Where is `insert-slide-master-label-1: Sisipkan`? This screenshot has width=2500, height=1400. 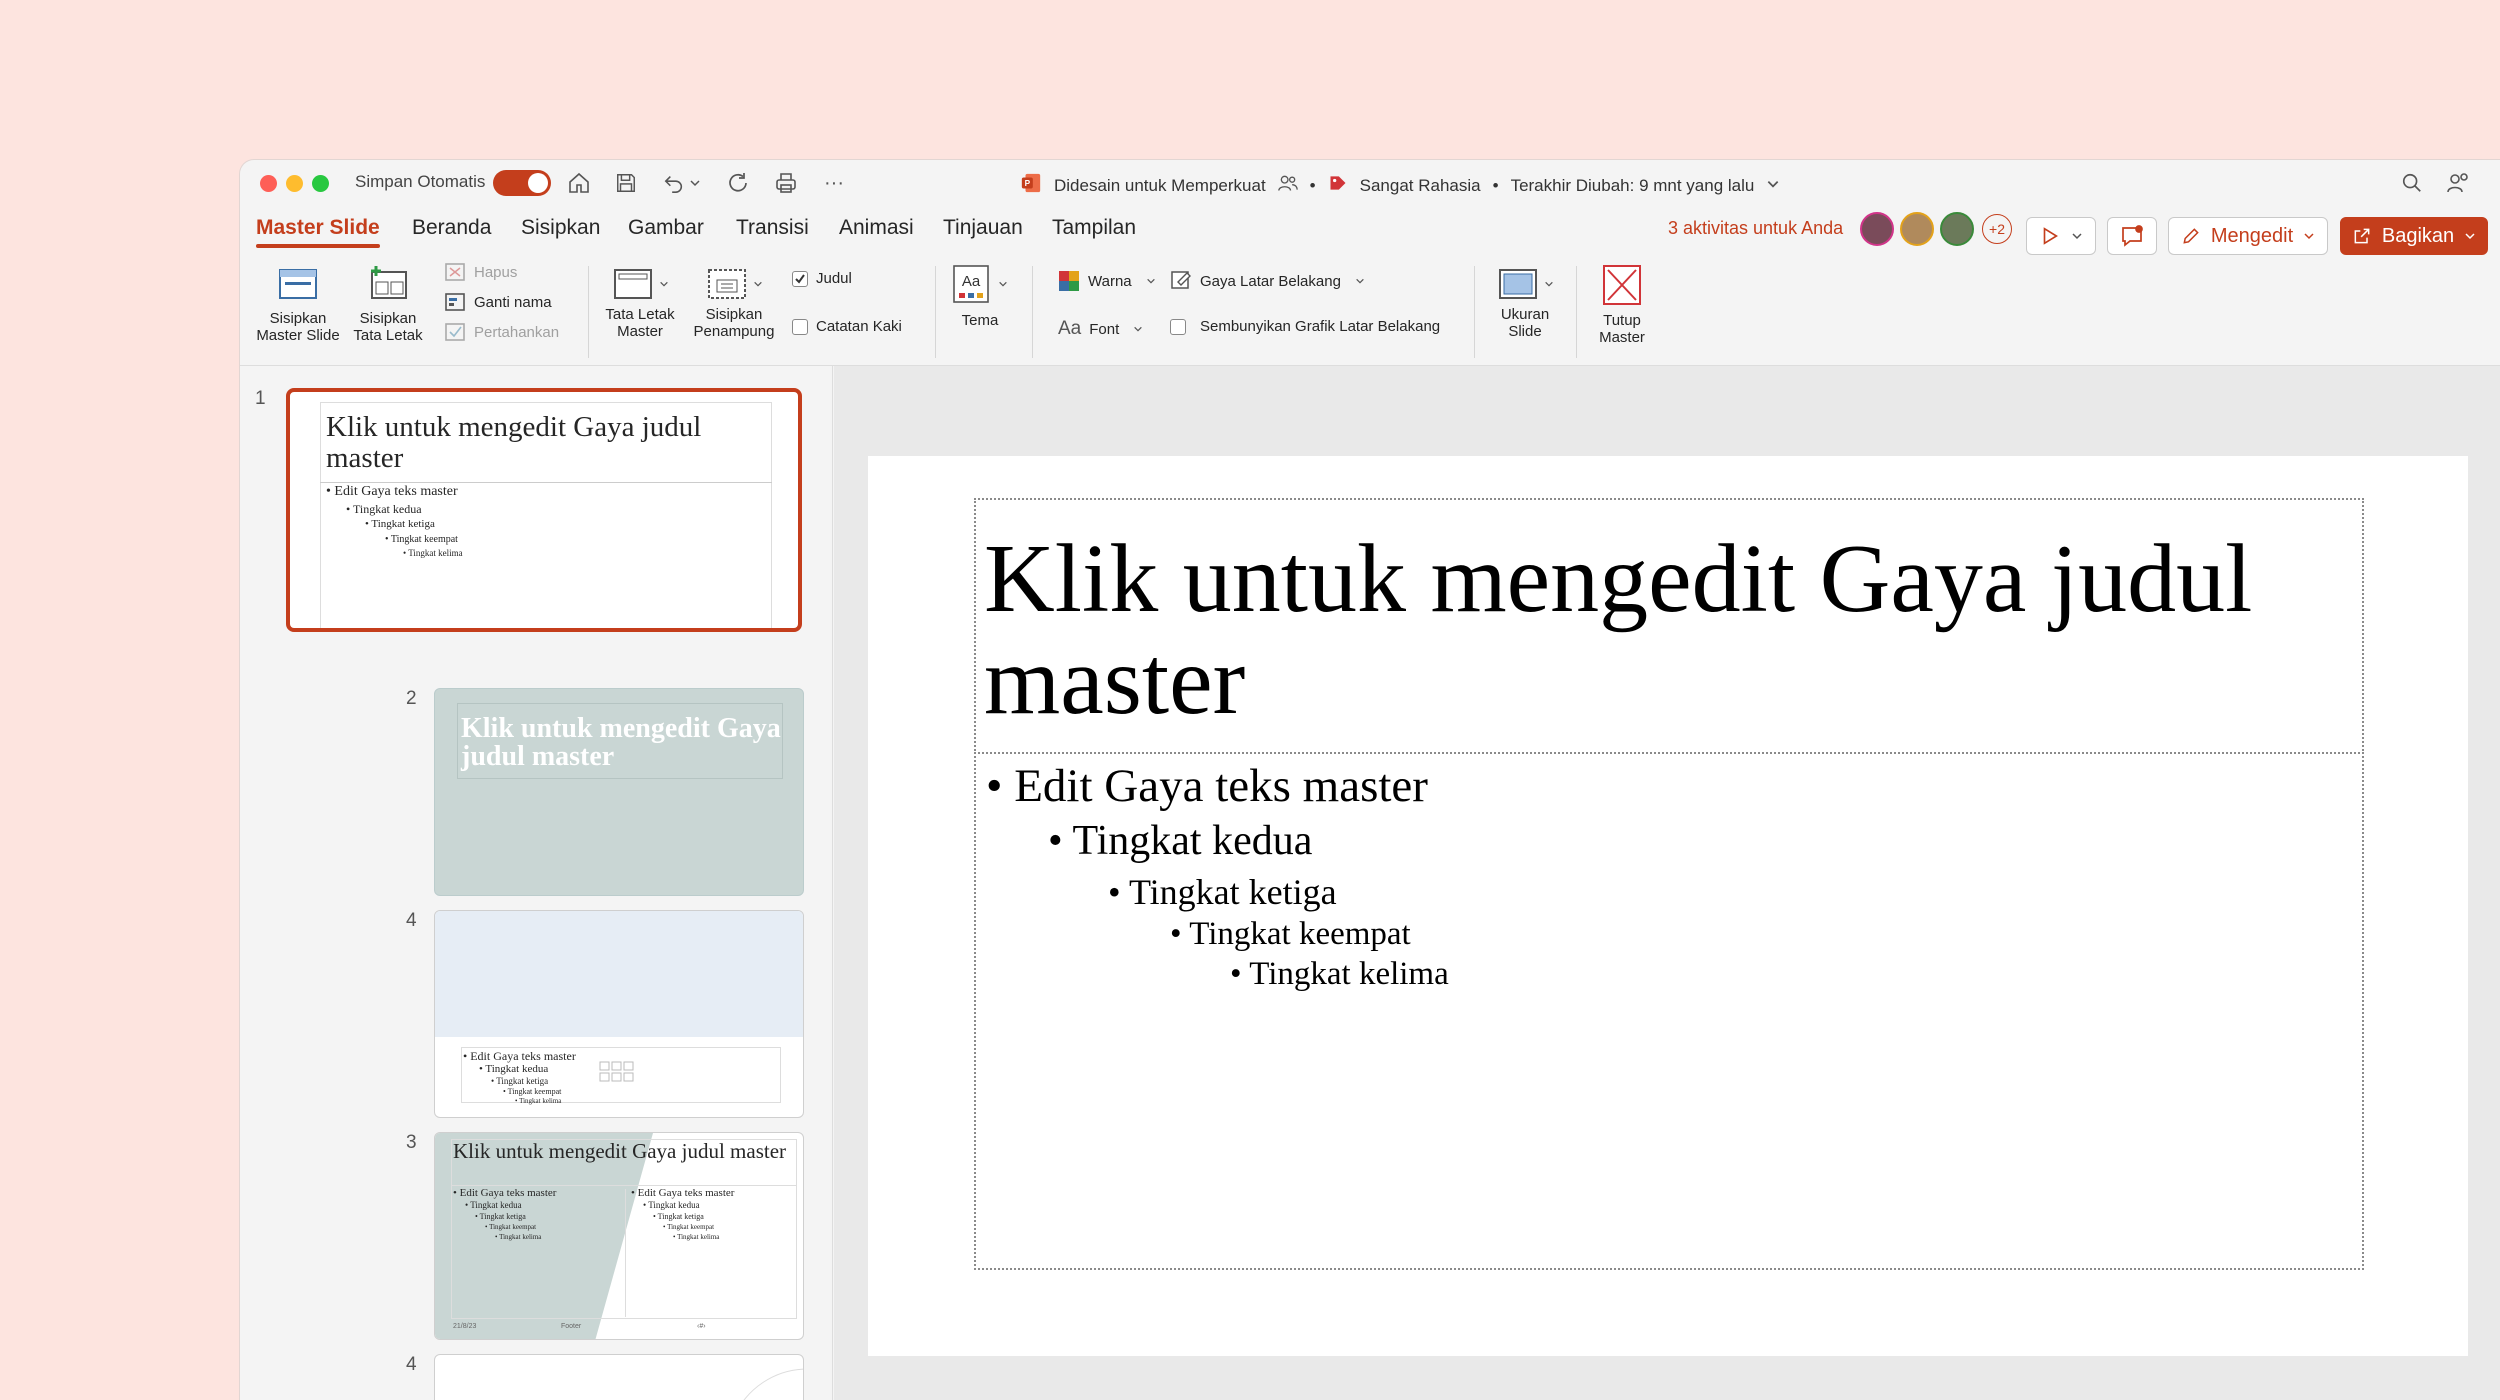
insert-slide-master-label-1: Sisipkan is located at coordinates (298, 318).